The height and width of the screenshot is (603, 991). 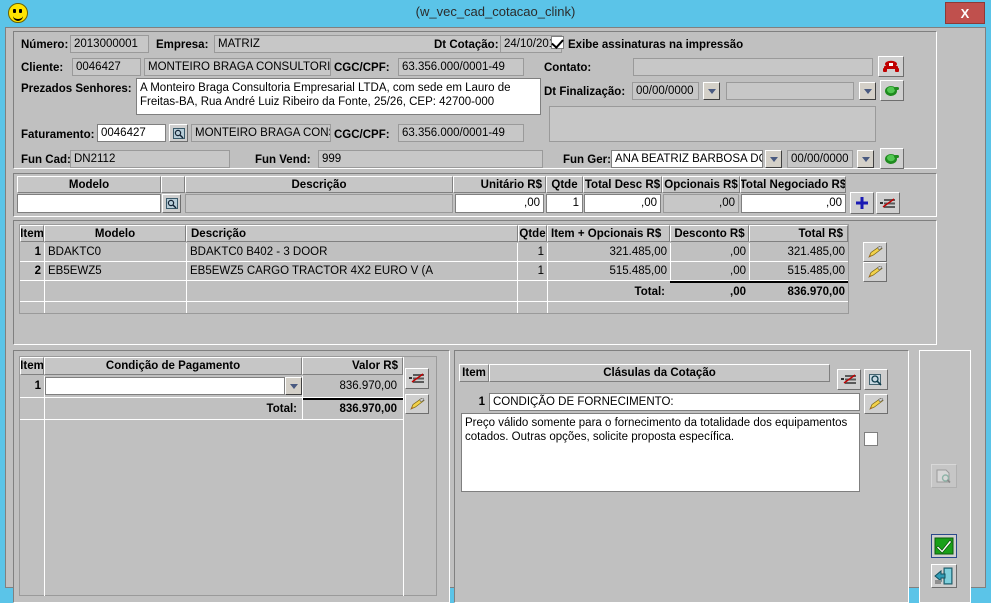 What do you see at coordinates (352, 233) in the screenshot?
I see `items-header-descricao: Descrição` at bounding box center [352, 233].